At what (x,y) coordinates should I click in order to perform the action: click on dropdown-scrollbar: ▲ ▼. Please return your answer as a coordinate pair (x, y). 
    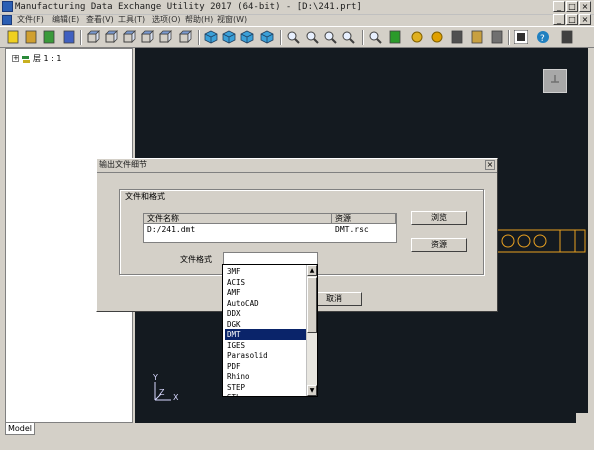
    Looking at the image, I should click on (311, 330).